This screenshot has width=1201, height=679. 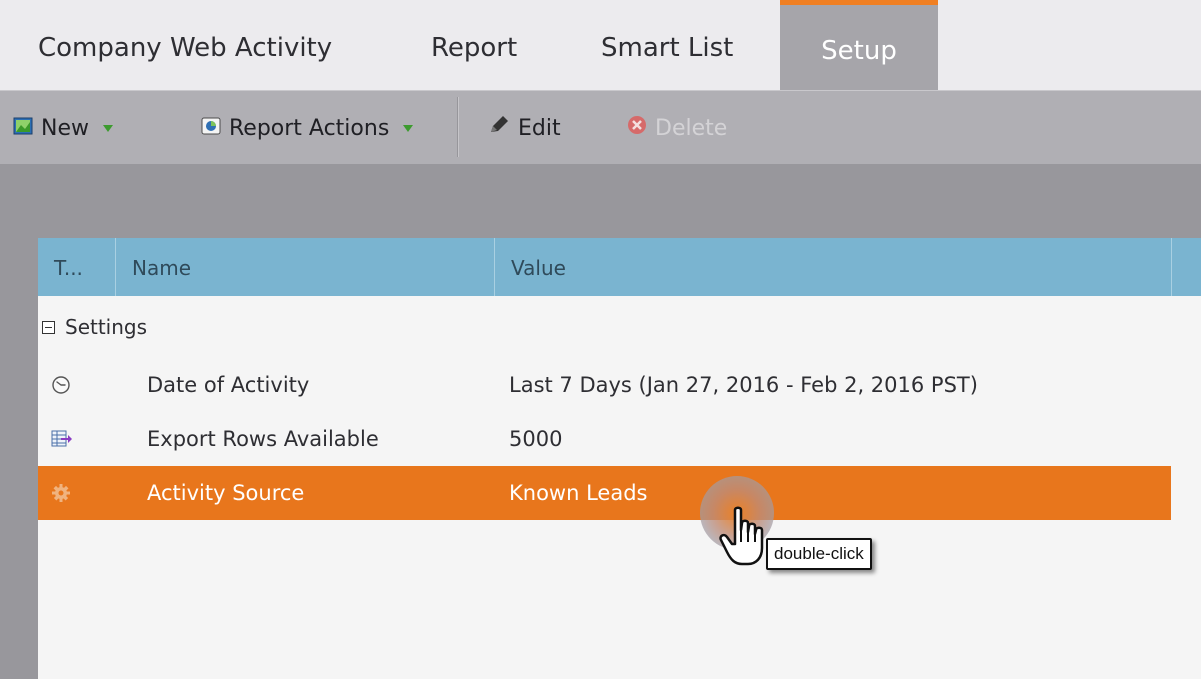 I want to click on row-name: Activity Source, so click(x=226, y=493).